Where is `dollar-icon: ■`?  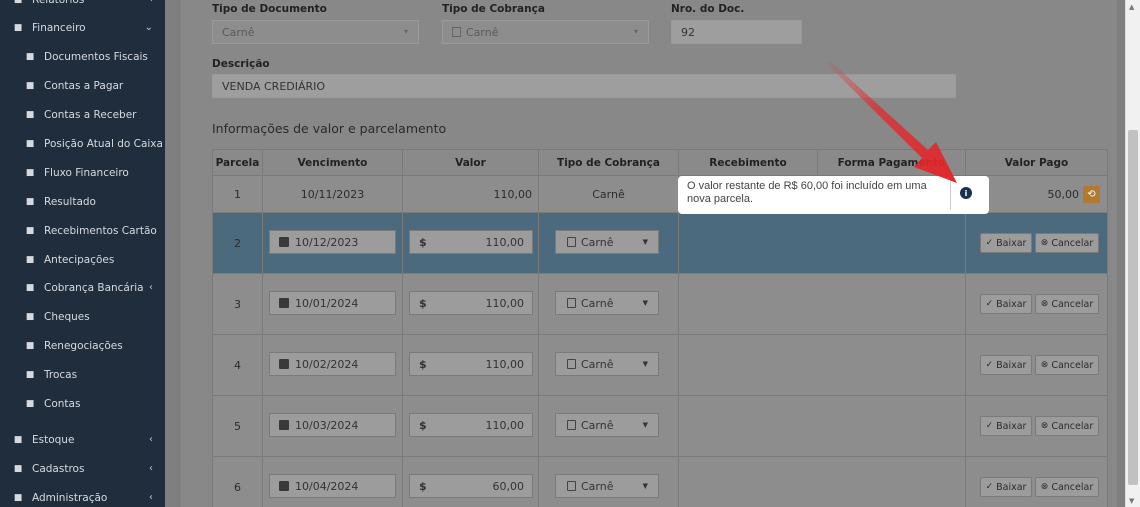
dollar-icon: ■ is located at coordinates (30, 144).